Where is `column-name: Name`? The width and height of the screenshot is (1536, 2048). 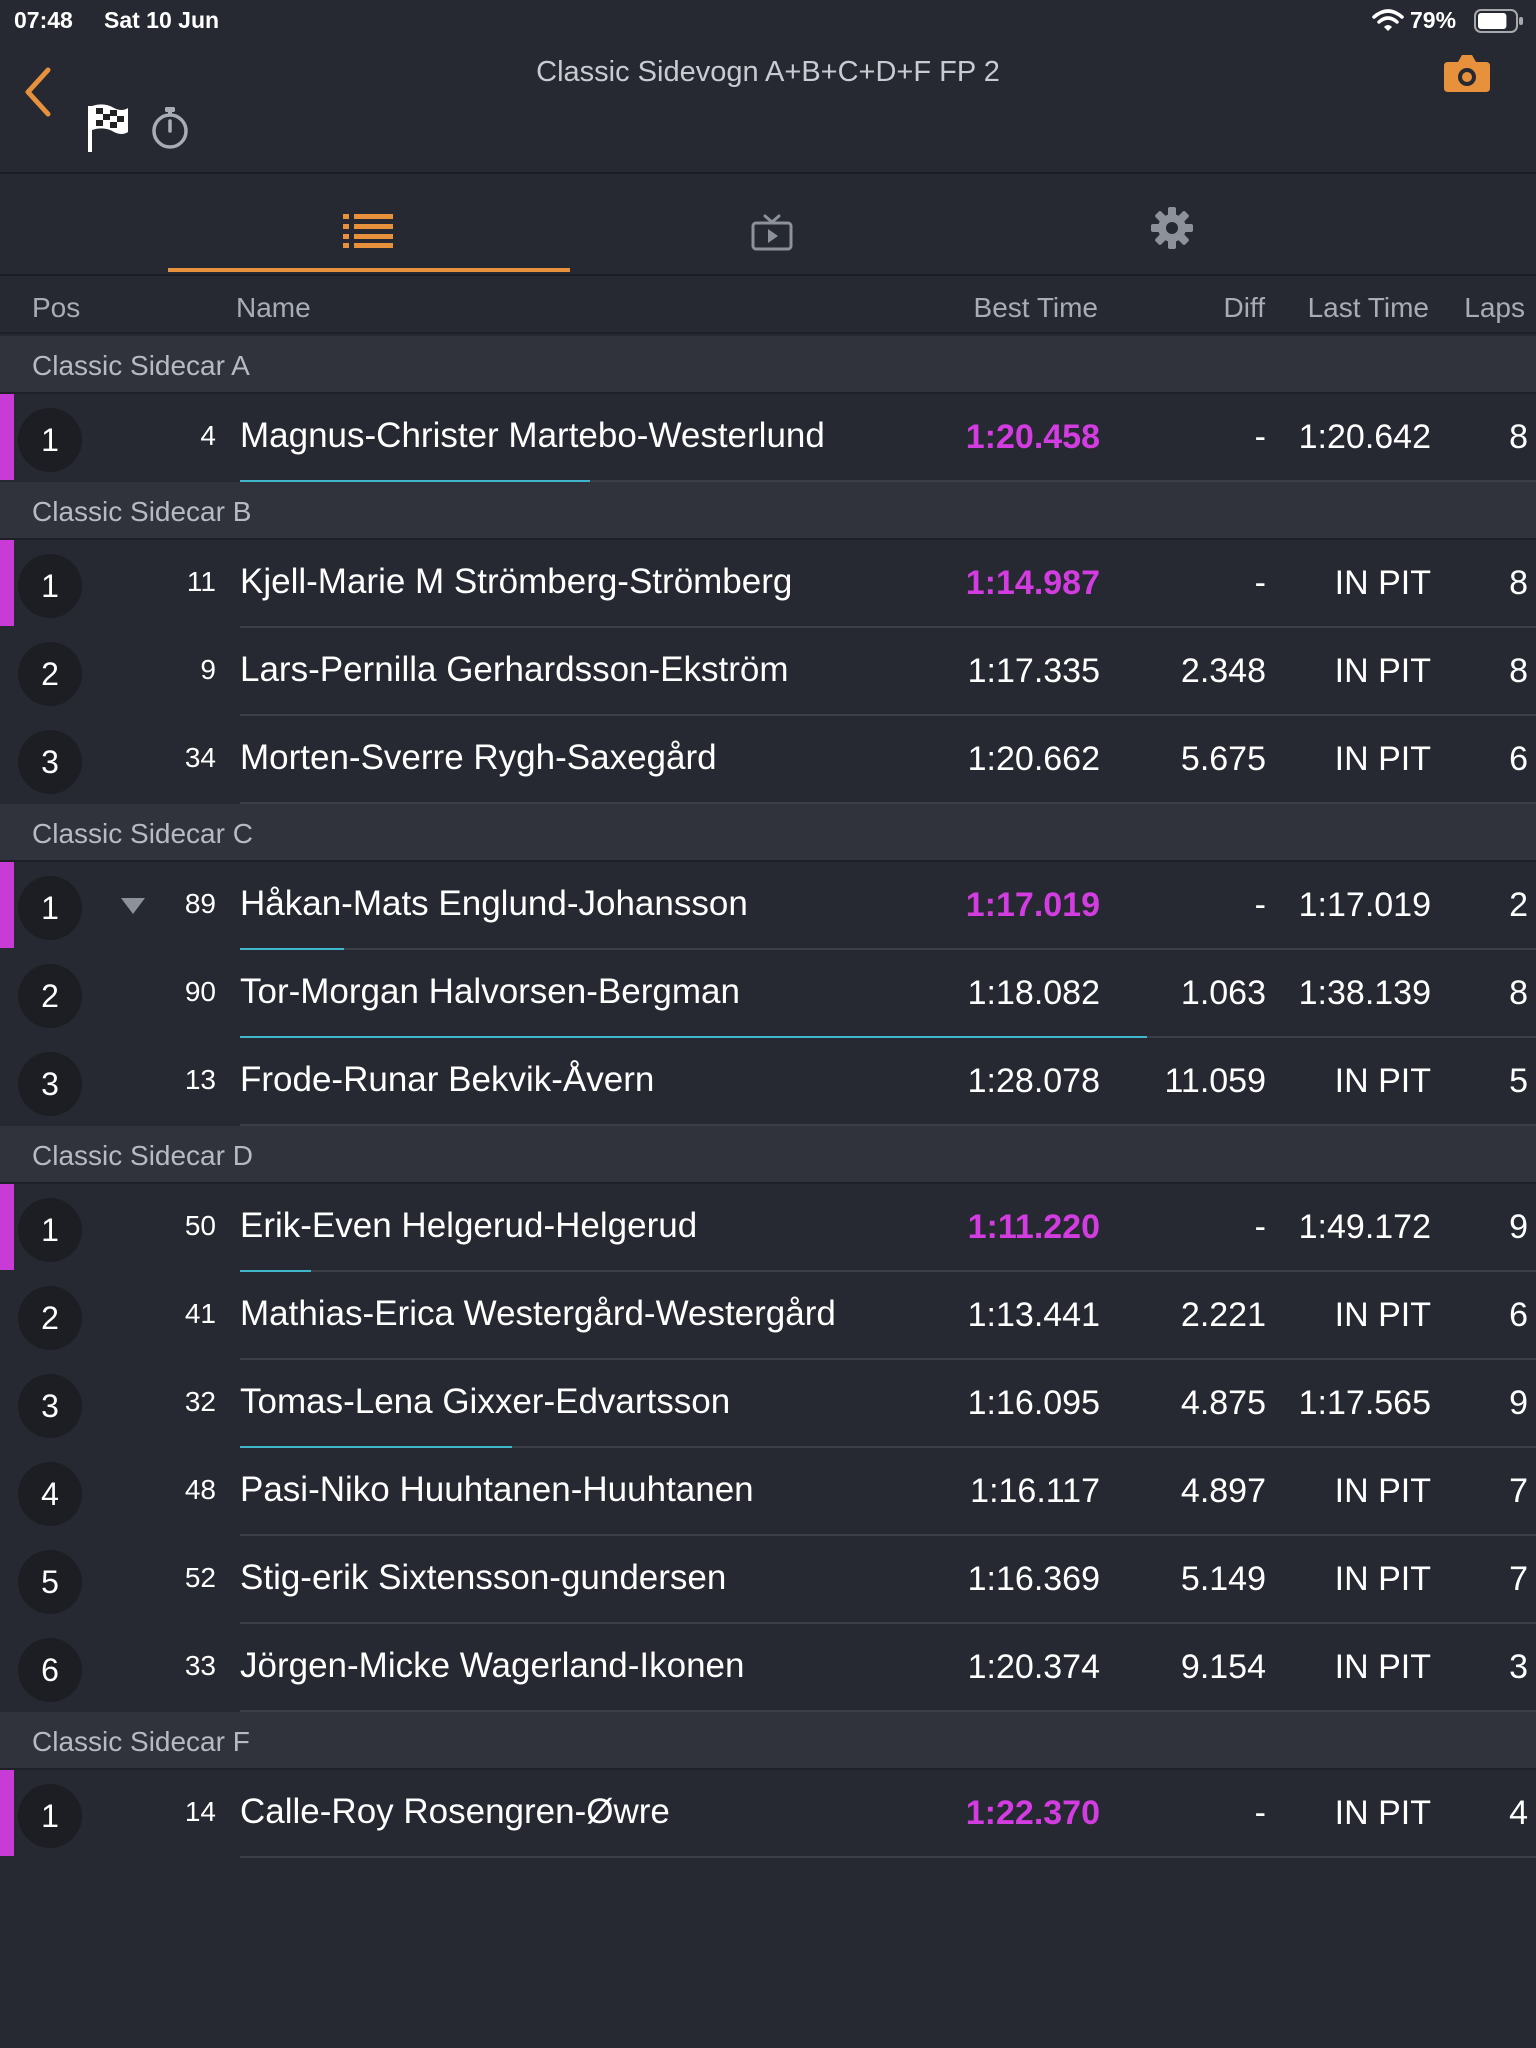 column-name: Name is located at coordinates (273, 308).